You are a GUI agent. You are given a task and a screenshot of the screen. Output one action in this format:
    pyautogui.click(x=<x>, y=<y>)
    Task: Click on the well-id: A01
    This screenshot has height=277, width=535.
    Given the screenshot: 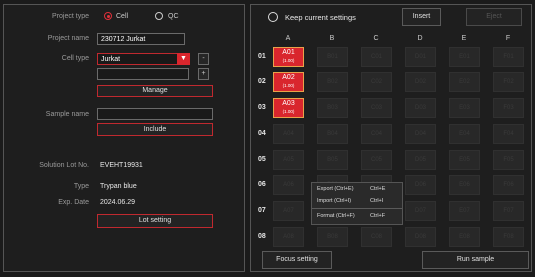 What is the action you would take?
    pyautogui.click(x=288, y=52)
    